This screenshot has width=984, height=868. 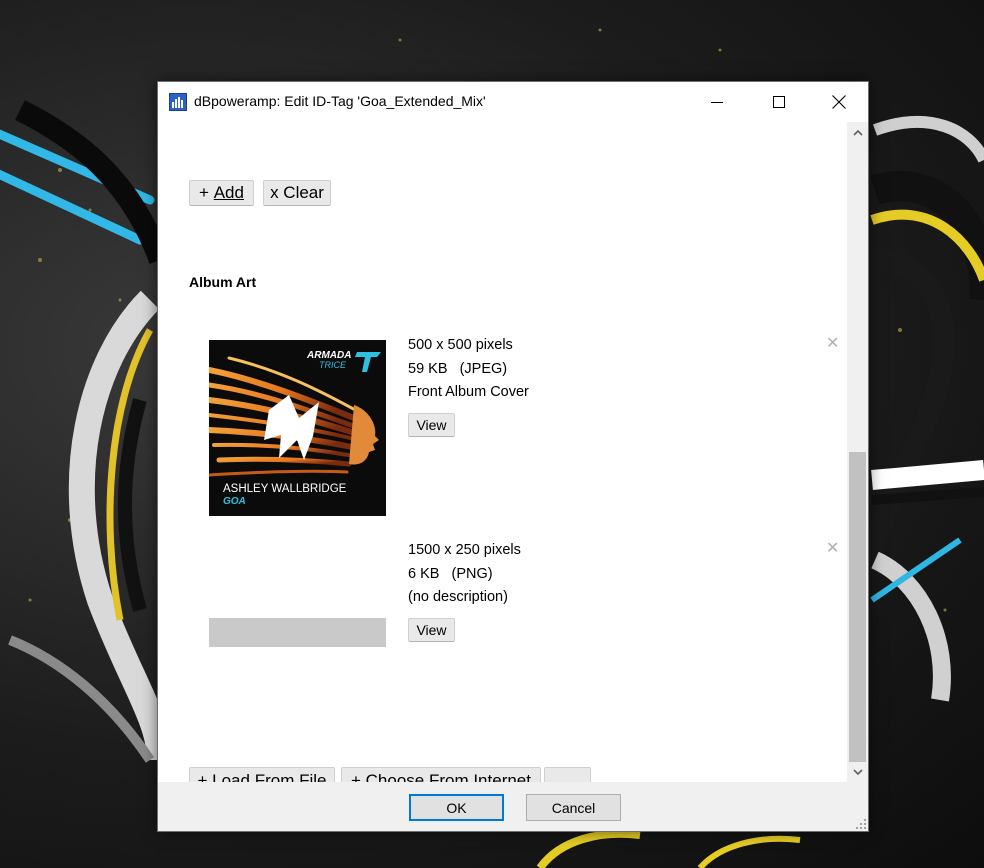 I want to click on add-label: Add, so click(x=228, y=192).